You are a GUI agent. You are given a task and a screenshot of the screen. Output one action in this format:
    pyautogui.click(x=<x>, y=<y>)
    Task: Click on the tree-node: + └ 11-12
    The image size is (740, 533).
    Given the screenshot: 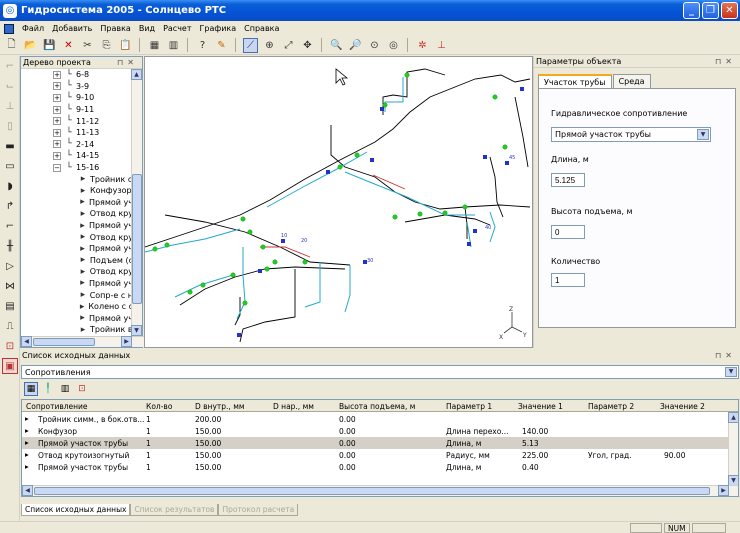 What is the action you would take?
    pyautogui.click(x=77, y=121)
    